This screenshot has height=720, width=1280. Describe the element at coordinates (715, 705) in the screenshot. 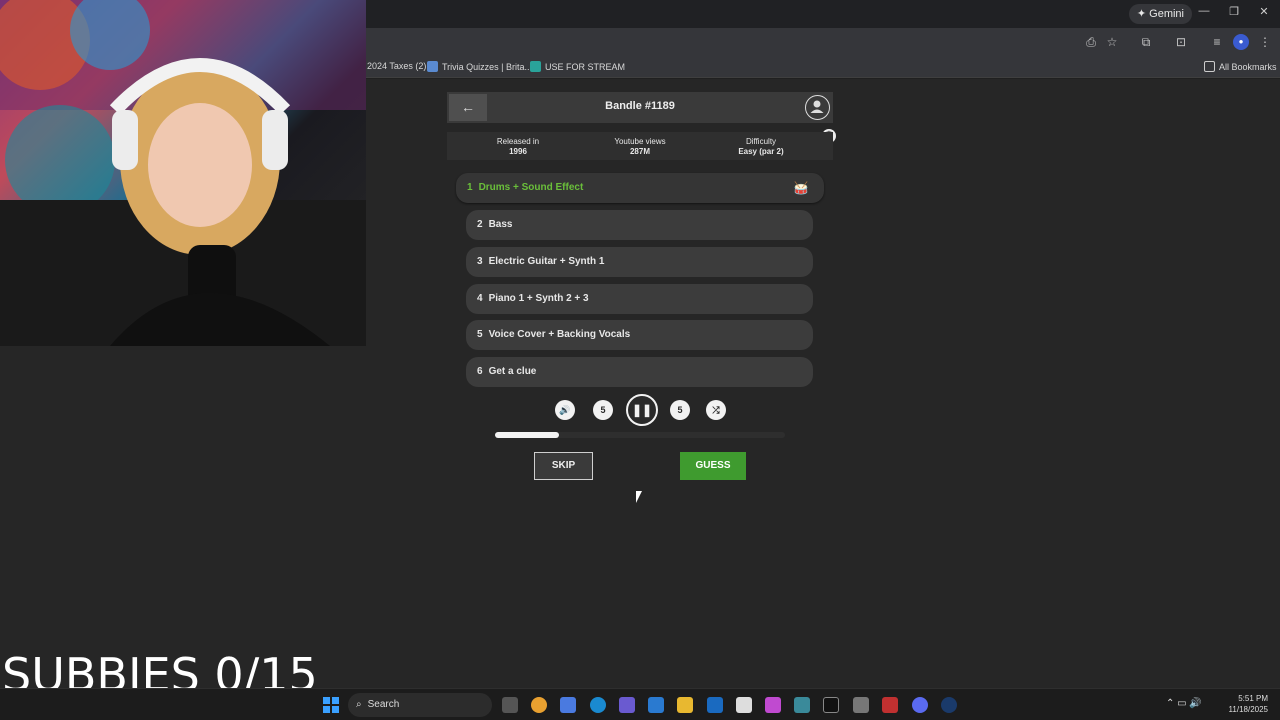

I see `outlook-icon` at that location.